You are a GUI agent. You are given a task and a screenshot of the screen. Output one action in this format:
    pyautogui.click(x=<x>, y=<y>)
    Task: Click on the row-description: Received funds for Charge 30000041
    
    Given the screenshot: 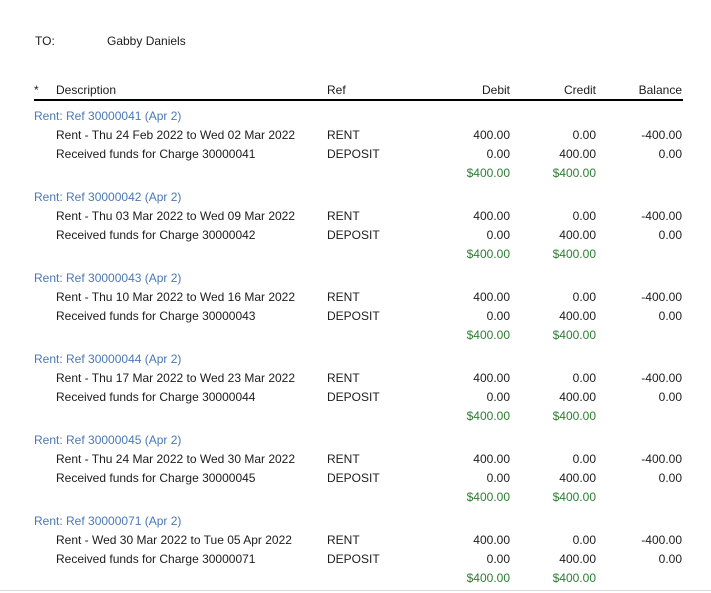 What is the action you would take?
    pyautogui.click(x=156, y=154)
    